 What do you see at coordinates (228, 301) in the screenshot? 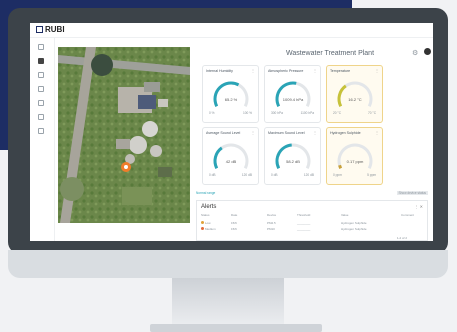
I see `monitor-stand` at bounding box center [228, 301].